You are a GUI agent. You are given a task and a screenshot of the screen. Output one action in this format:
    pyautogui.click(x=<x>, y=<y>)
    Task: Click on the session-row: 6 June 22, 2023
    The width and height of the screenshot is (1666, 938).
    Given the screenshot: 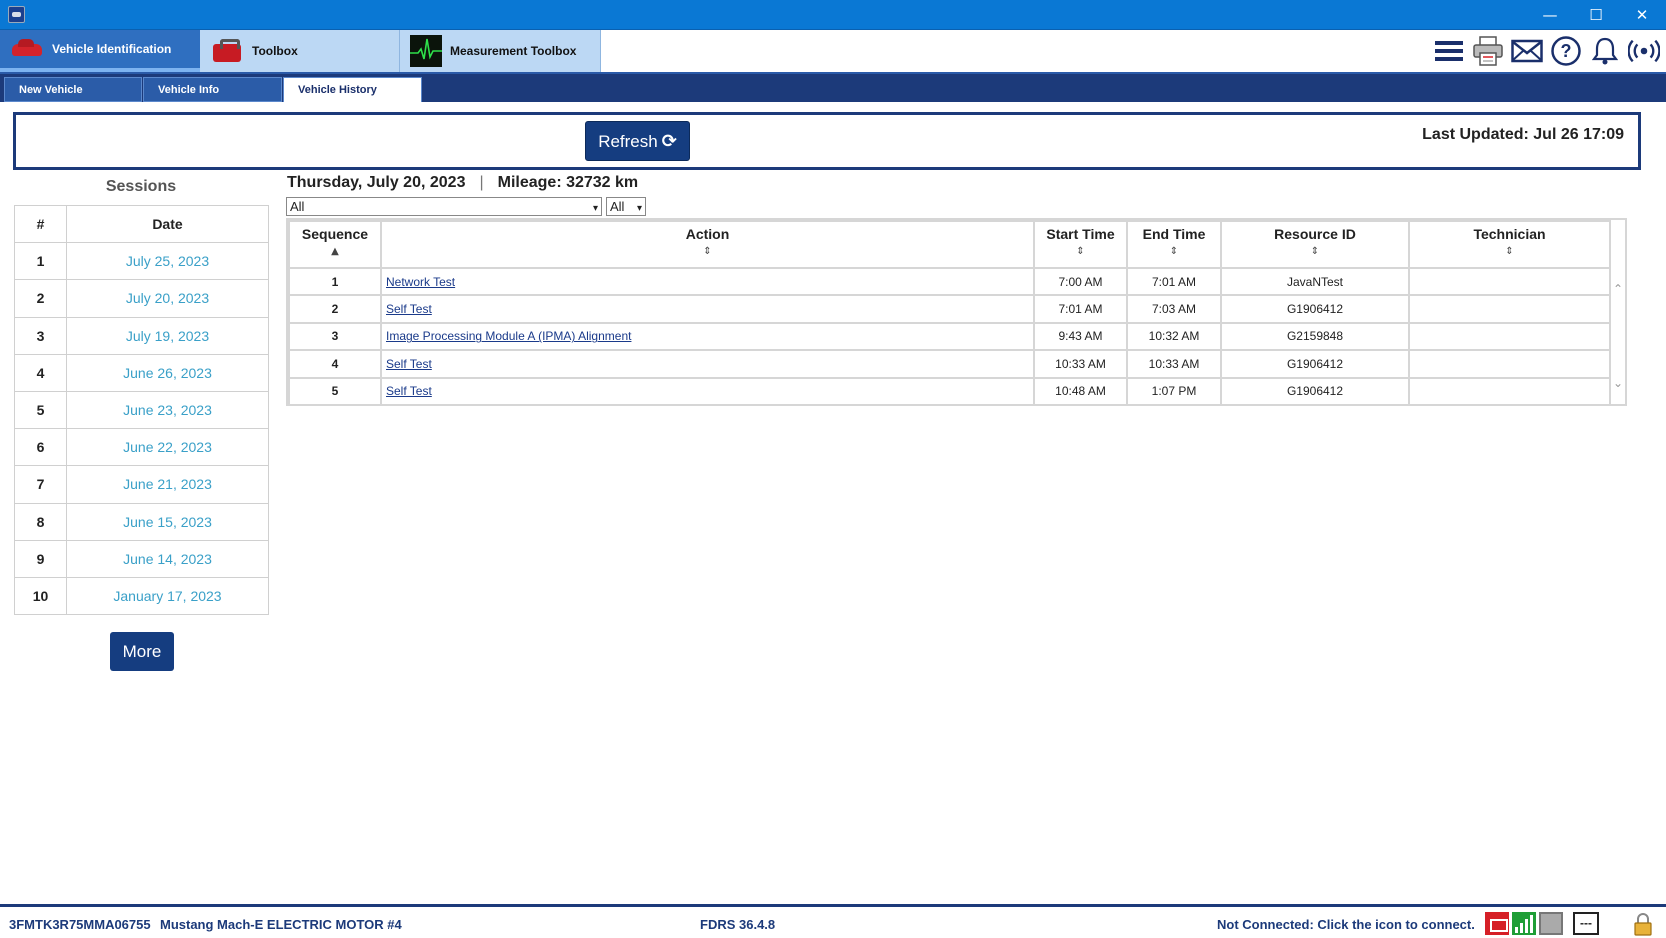 What is the action you would take?
    pyautogui.click(x=141, y=447)
    